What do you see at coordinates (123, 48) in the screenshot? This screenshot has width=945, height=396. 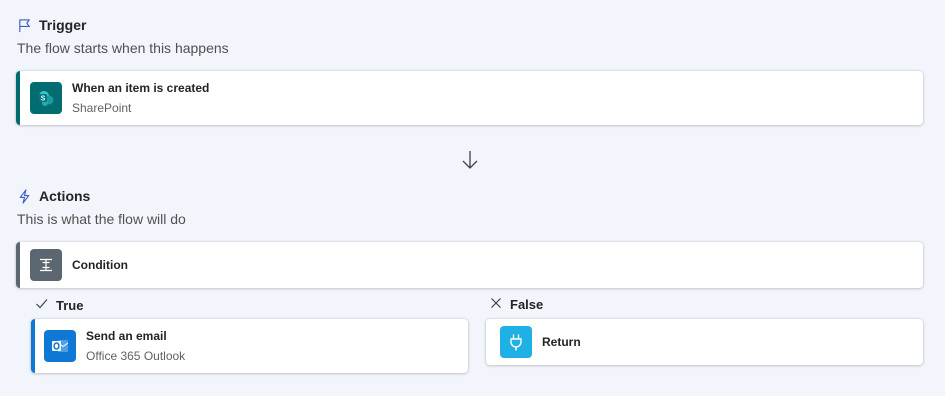 I see `trigger-subtitle: The flow starts when this happens` at bounding box center [123, 48].